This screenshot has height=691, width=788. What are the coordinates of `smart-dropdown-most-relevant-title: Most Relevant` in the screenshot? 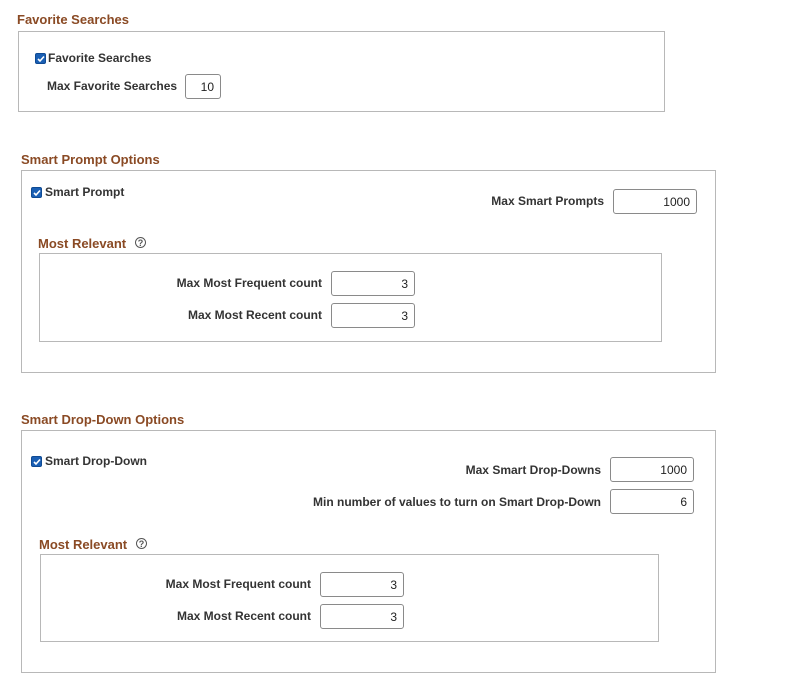 It's located at (83, 544).